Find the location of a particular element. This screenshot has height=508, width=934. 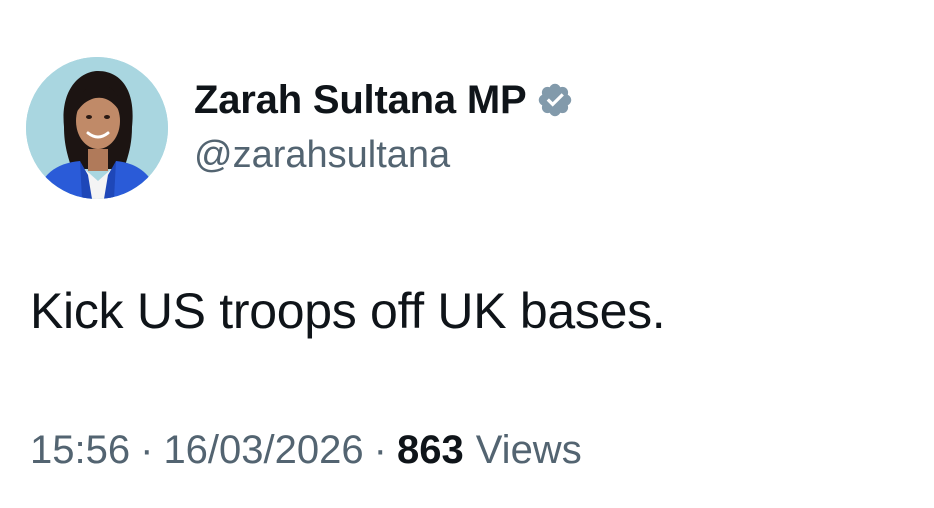

author-name-row: Zarah Sultana MP is located at coordinates (384, 100).